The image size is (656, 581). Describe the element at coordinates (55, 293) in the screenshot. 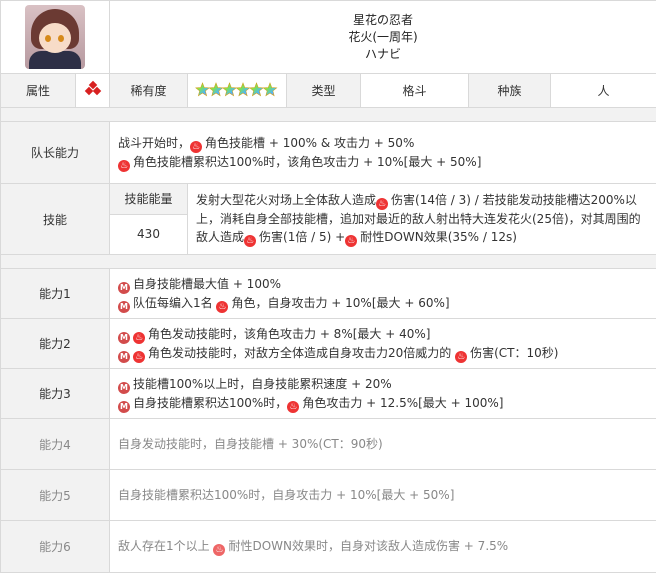

I see `ability-1-label: 能力1` at that location.